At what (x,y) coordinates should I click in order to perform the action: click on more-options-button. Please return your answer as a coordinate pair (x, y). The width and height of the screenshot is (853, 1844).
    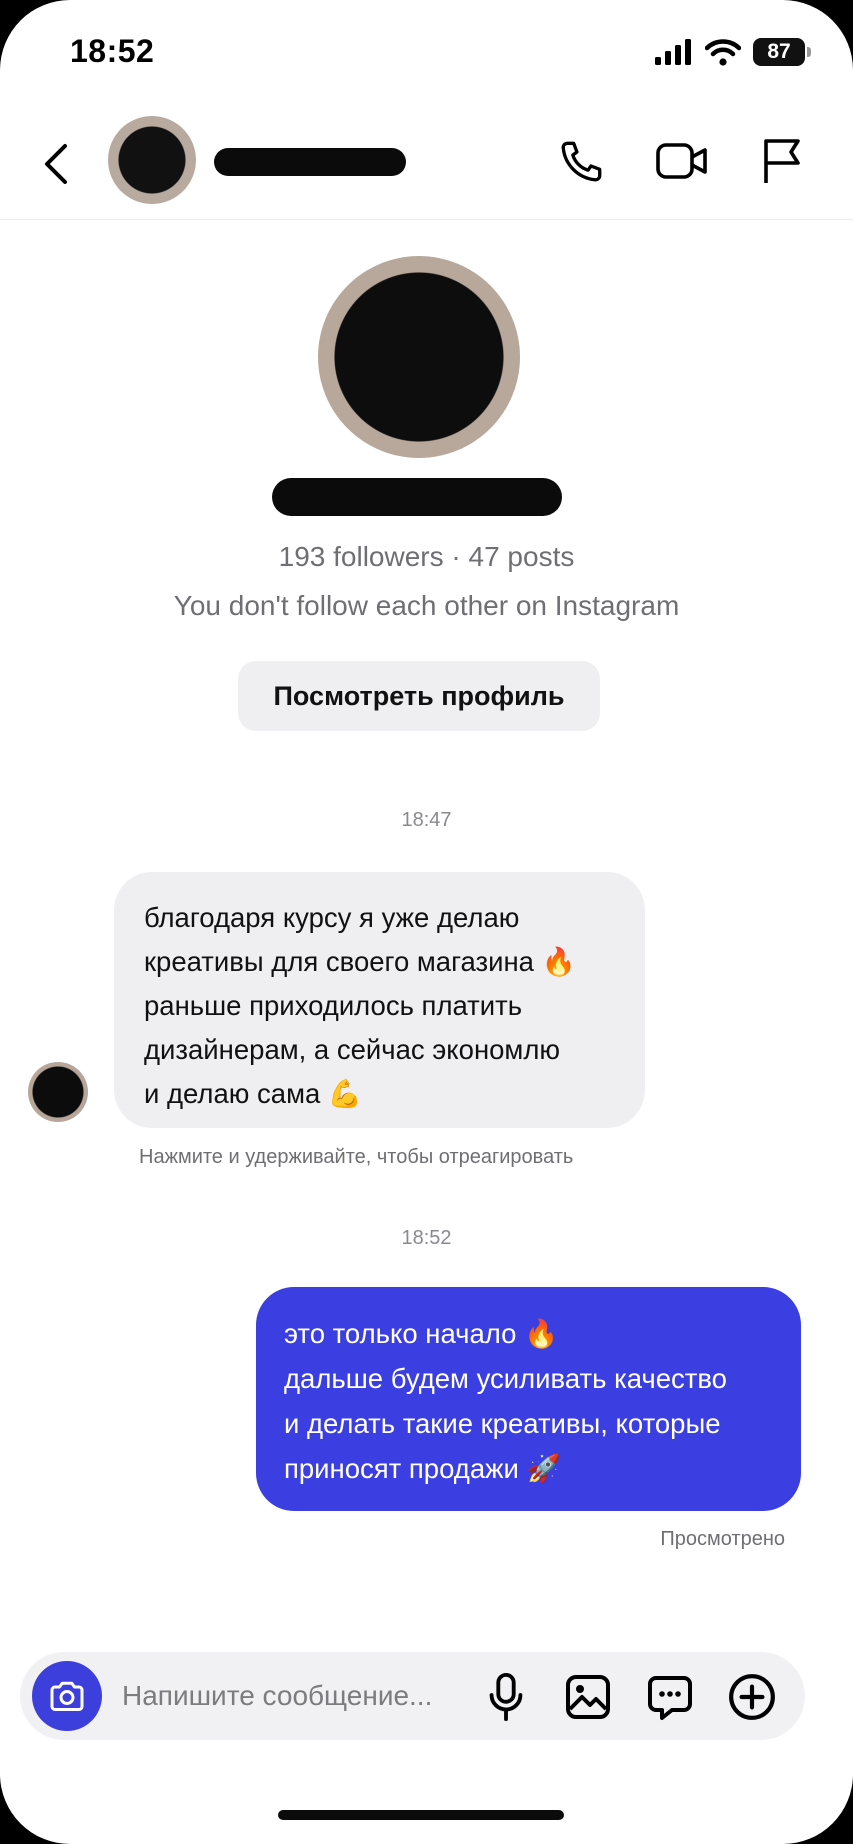
    Looking at the image, I should click on (752, 1697).